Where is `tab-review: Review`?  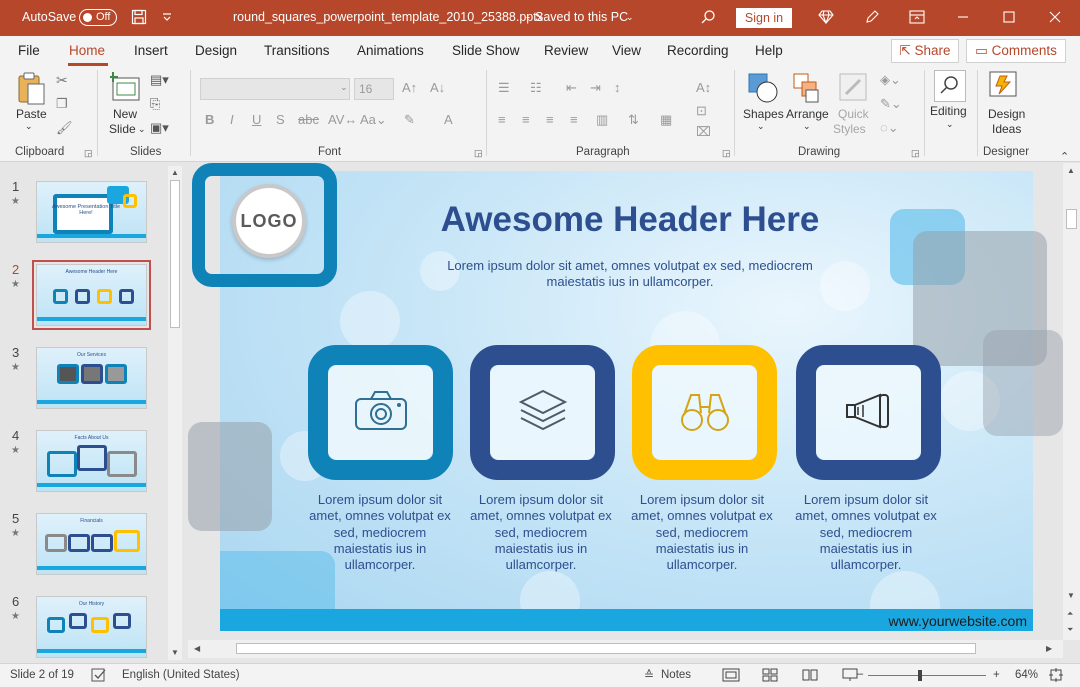
tab-review: Review is located at coordinates (566, 50).